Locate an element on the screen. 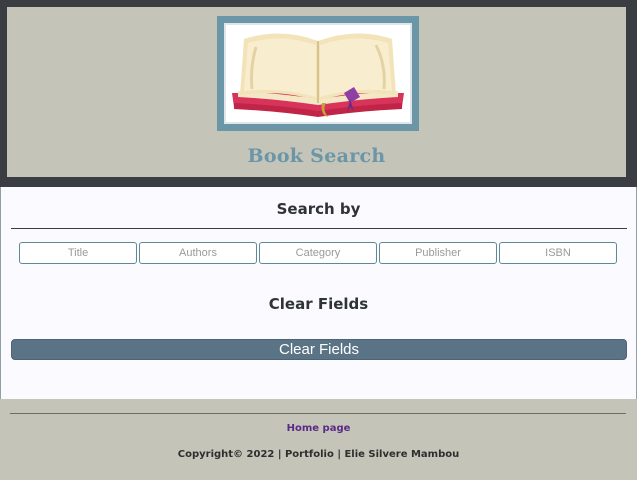  home-page-link: Home page is located at coordinates (318, 428).